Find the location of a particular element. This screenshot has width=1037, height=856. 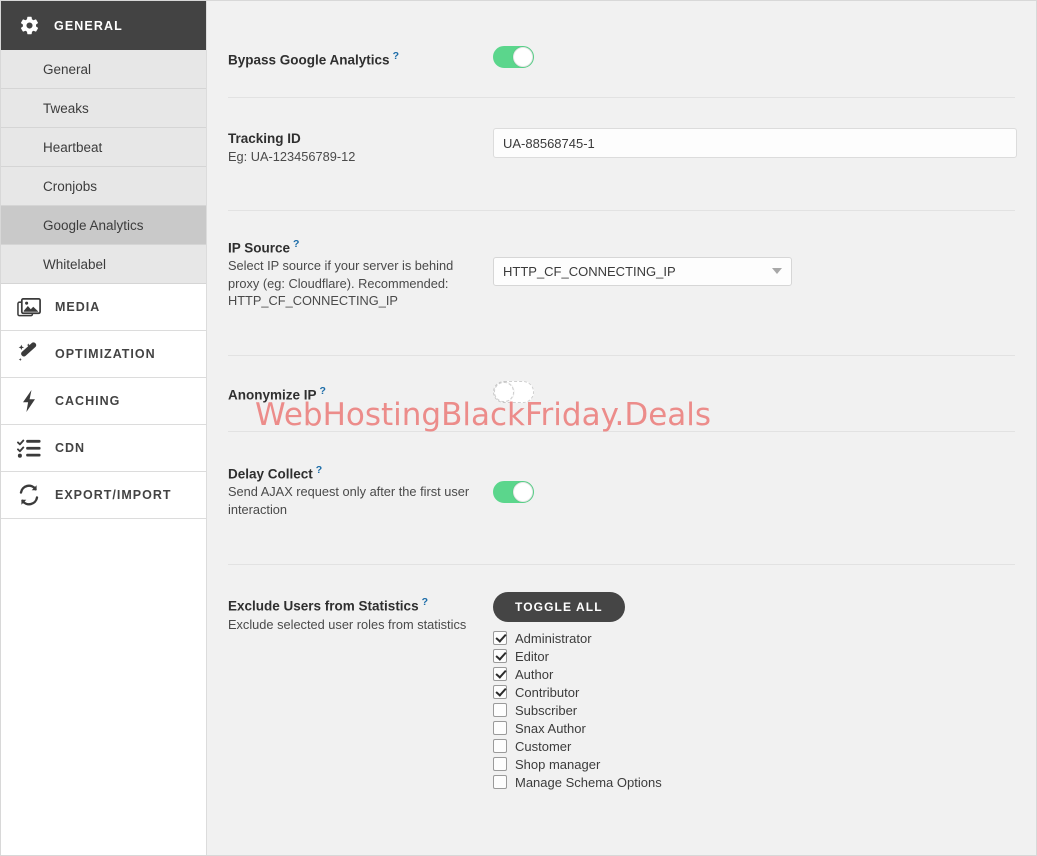

tracking-id-input is located at coordinates (755, 143).